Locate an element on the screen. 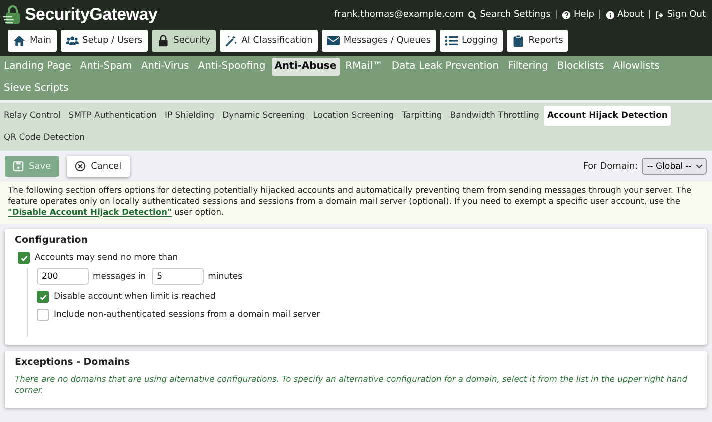  chevron-down-icon is located at coordinates (699, 166).